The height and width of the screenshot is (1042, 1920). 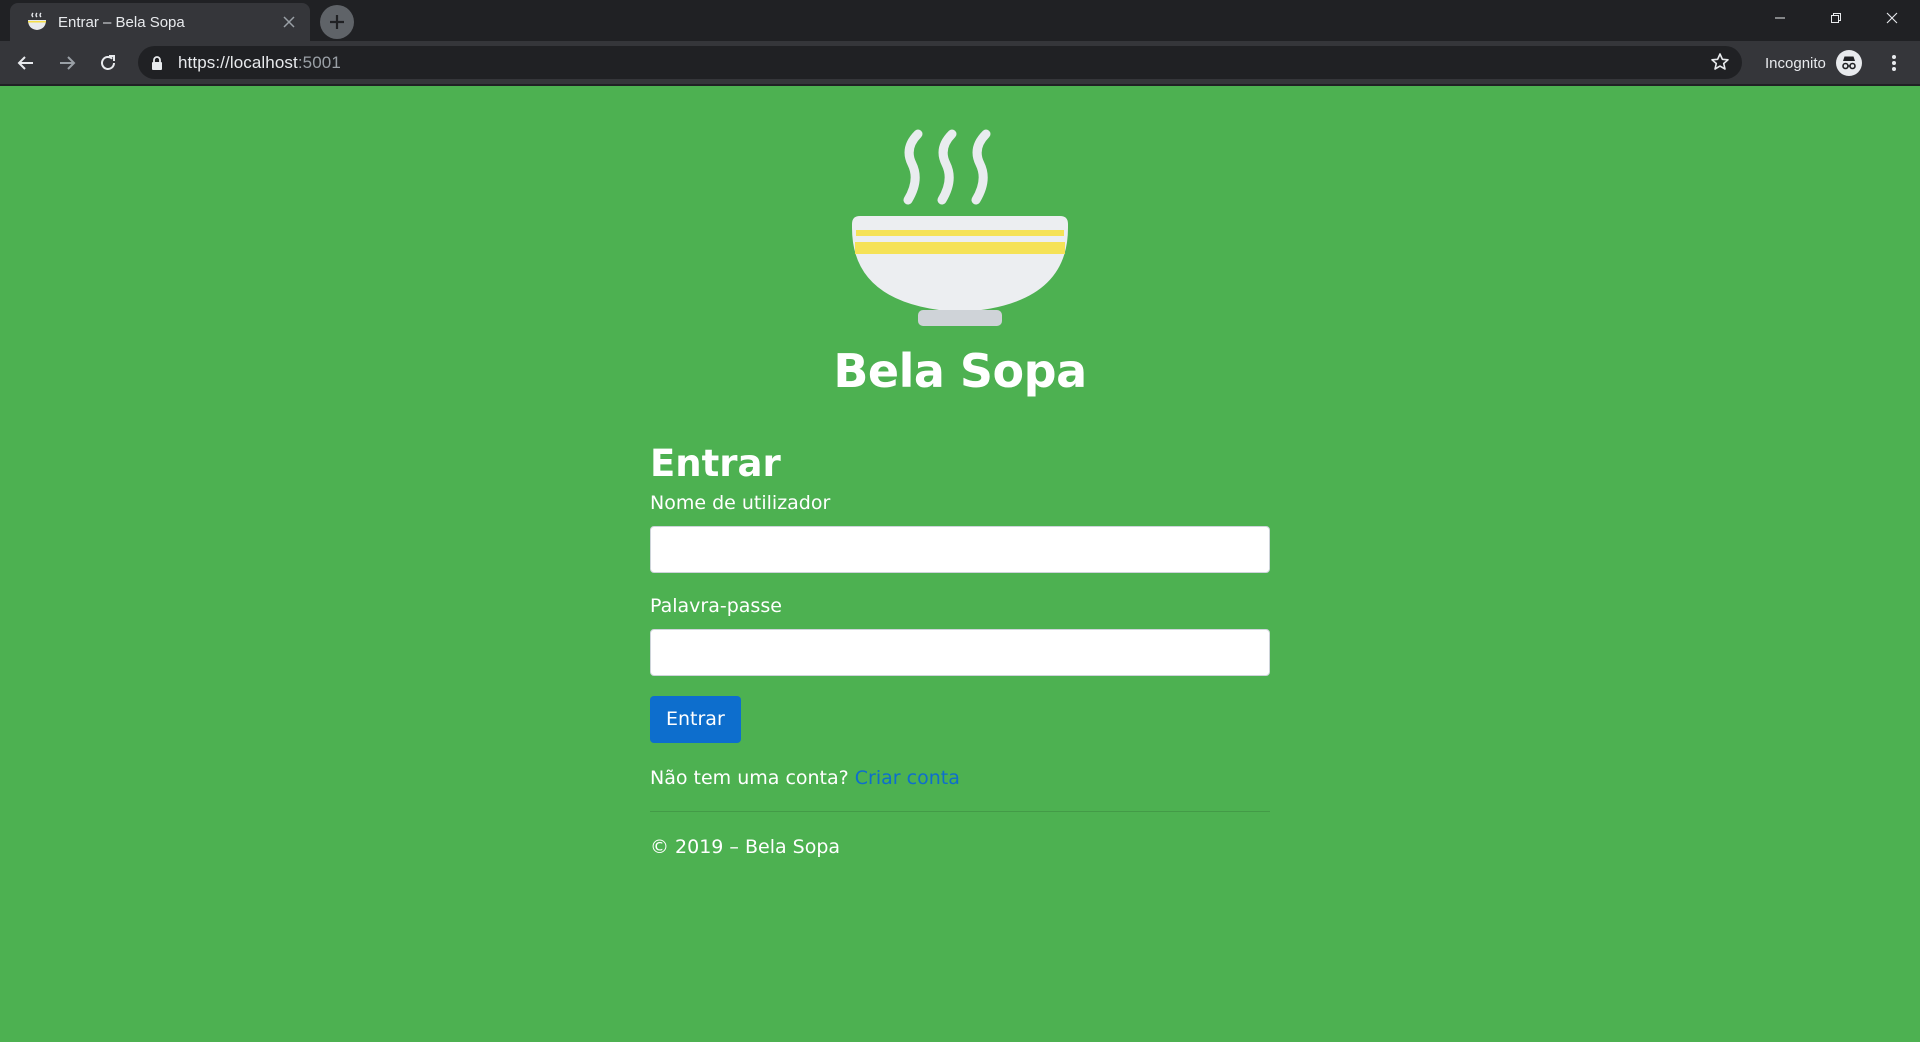 What do you see at coordinates (238, 62) in the screenshot?
I see `url-host: https://localhost` at bounding box center [238, 62].